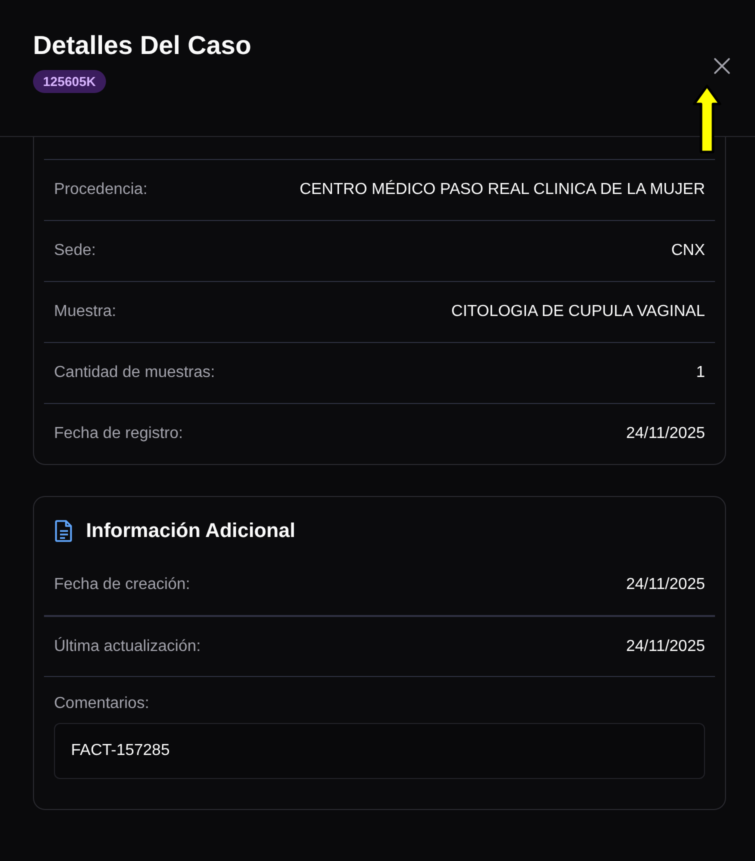  Describe the element at coordinates (134, 373) in the screenshot. I see `field-label: Cantidad de muestras:` at that location.